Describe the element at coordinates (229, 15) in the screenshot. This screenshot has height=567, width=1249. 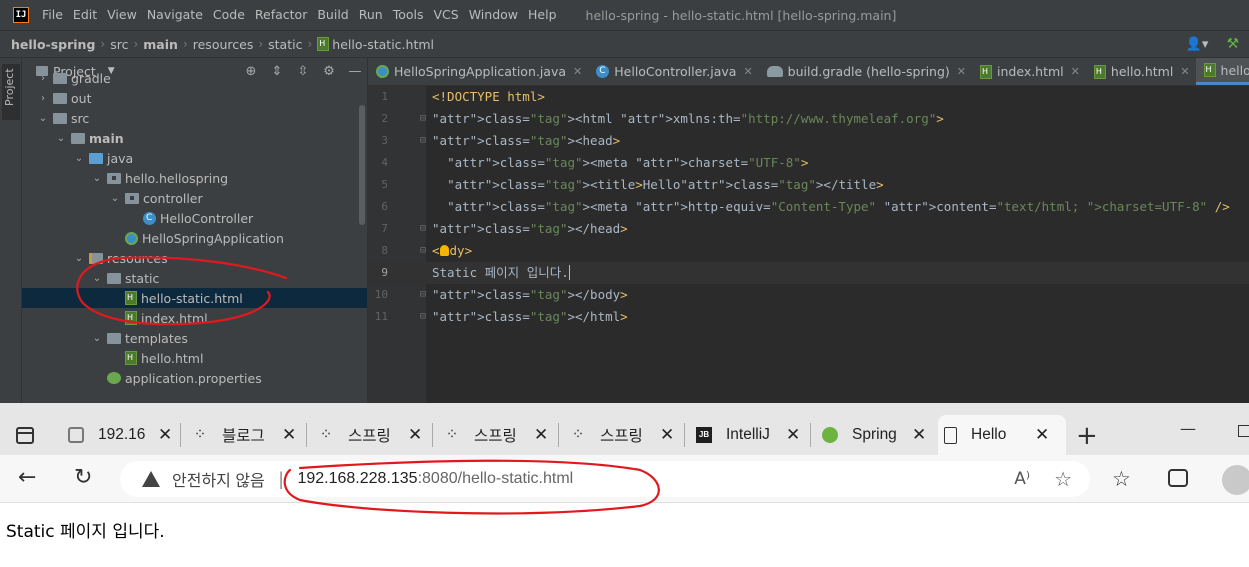
I see `menu-code: Code` at that location.